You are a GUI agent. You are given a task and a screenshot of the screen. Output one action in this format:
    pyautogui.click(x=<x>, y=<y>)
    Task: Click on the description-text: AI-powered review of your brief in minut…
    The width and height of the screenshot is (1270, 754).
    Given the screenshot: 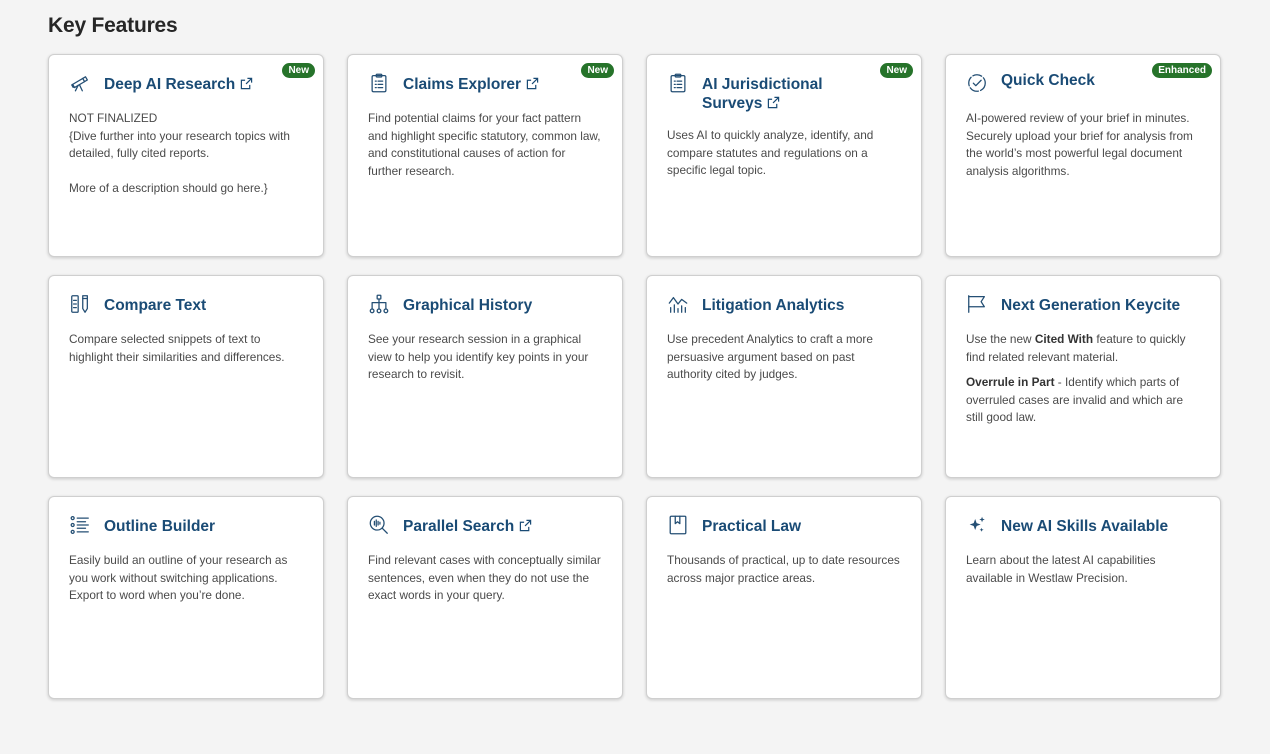 What is the action you would take?
    pyautogui.click(x=1079, y=144)
    